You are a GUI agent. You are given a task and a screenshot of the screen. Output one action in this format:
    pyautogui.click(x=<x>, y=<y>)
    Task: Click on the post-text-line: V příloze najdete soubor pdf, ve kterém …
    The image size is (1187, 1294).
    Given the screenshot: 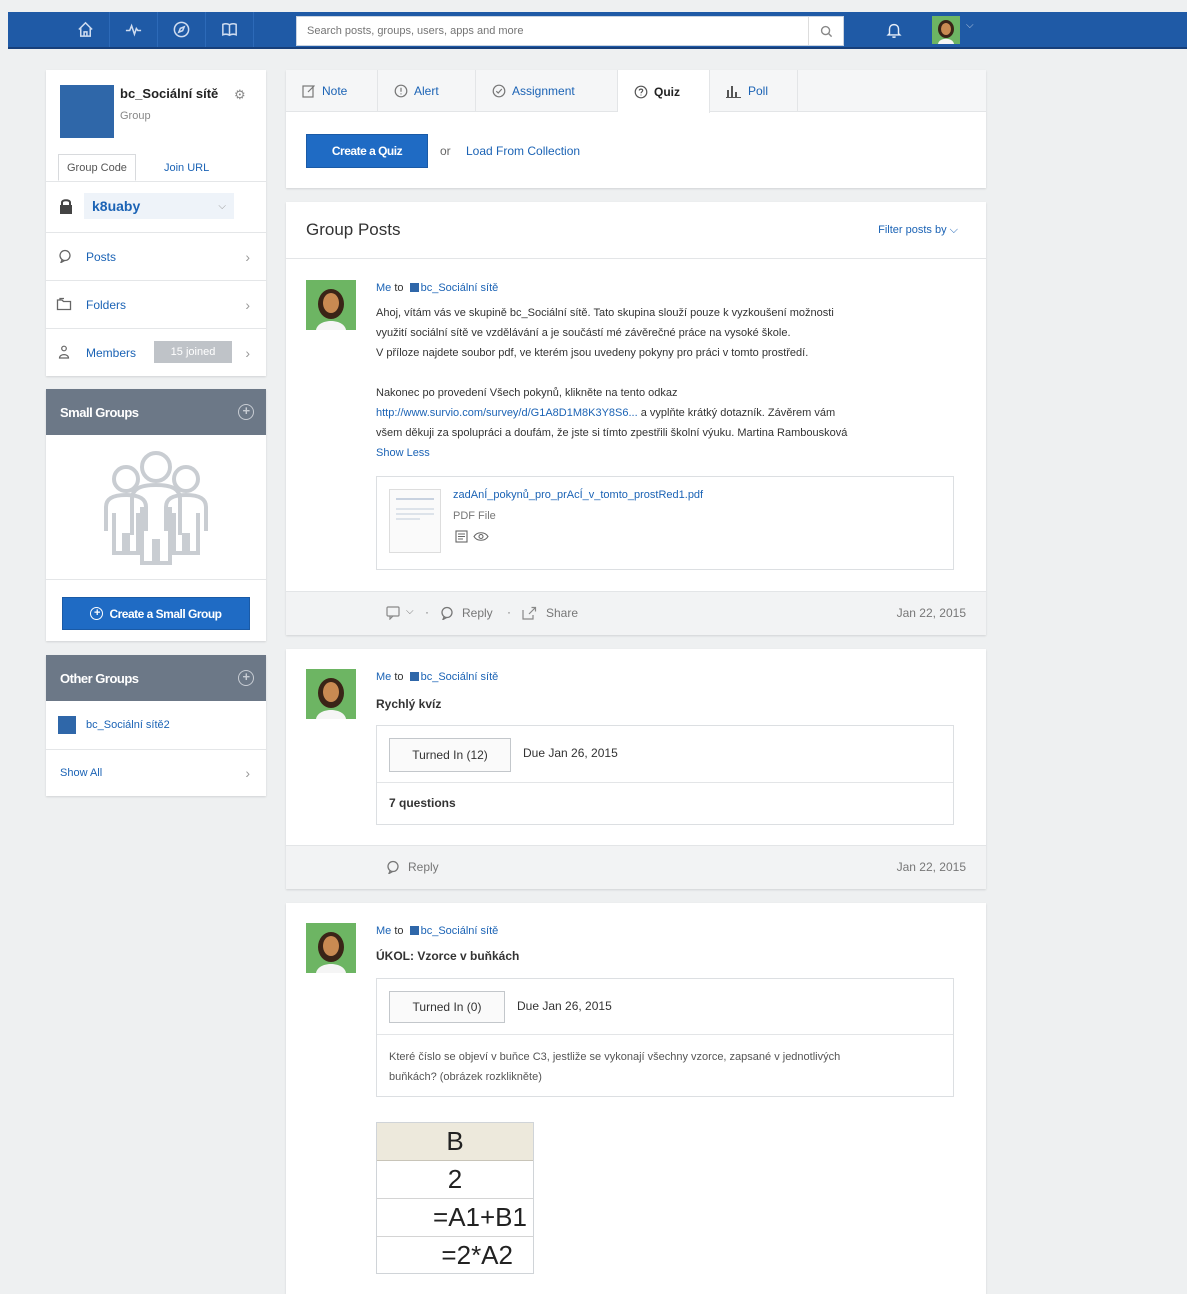 What is the action you would take?
    pyautogui.click(x=592, y=353)
    